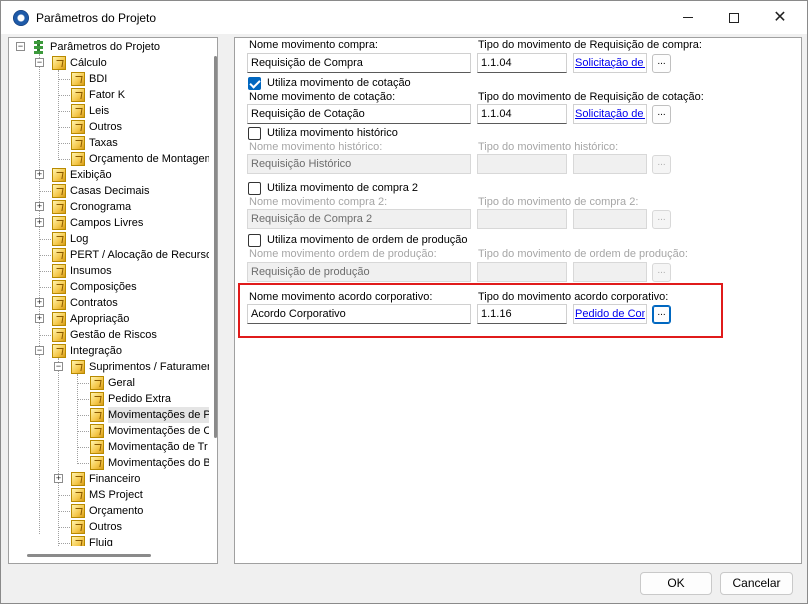 This screenshot has width=808, height=604. I want to click on tree-item-cronograma: + Cronograma, so click(111, 207).